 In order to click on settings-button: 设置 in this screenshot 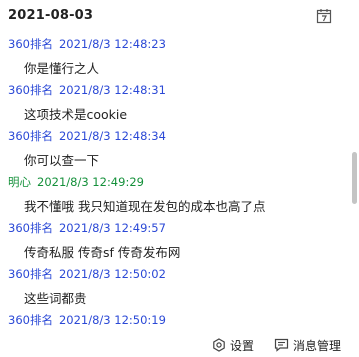, I will do `click(233, 345)`.